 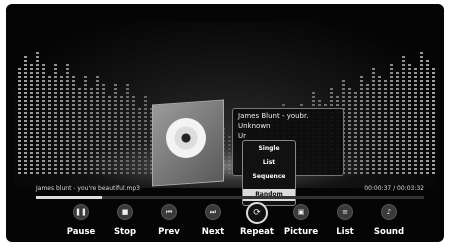 What do you see at coordinates (230, 197) in the screenshot?
I see `progress-bar` at bounding box center [230, 197].